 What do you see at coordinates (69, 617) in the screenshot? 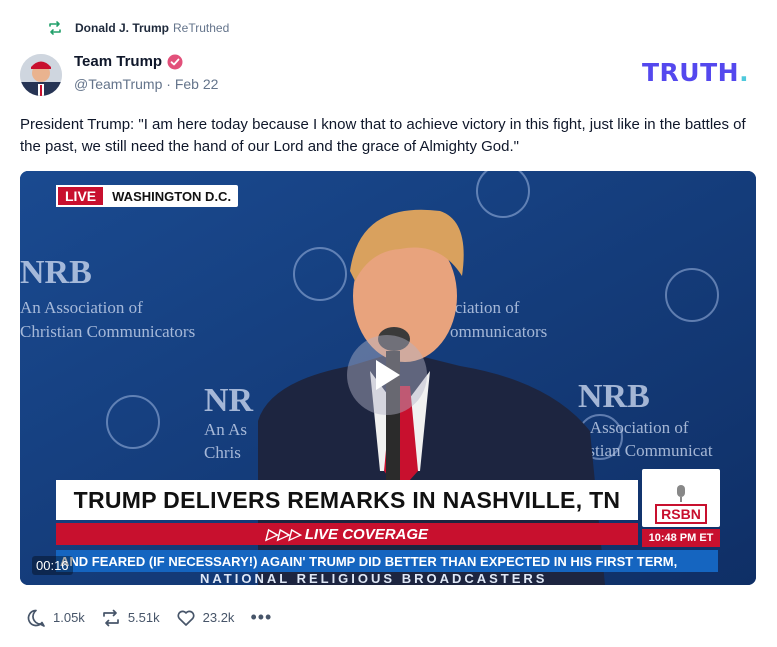
I see `reply-count: 1.05k` at bounding box center [69, 617].